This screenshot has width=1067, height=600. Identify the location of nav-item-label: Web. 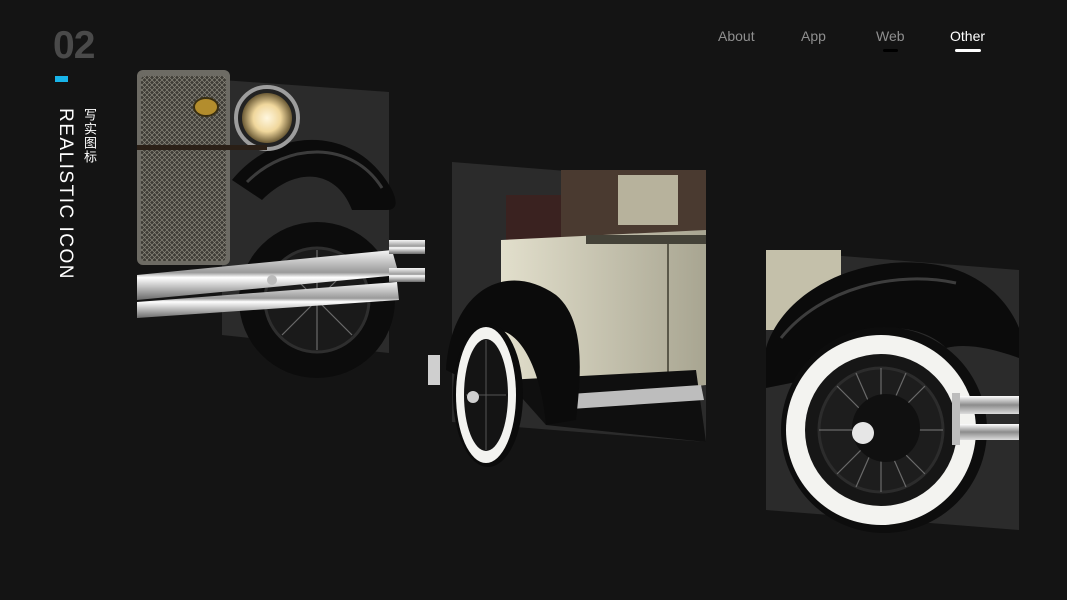
(890, 36).